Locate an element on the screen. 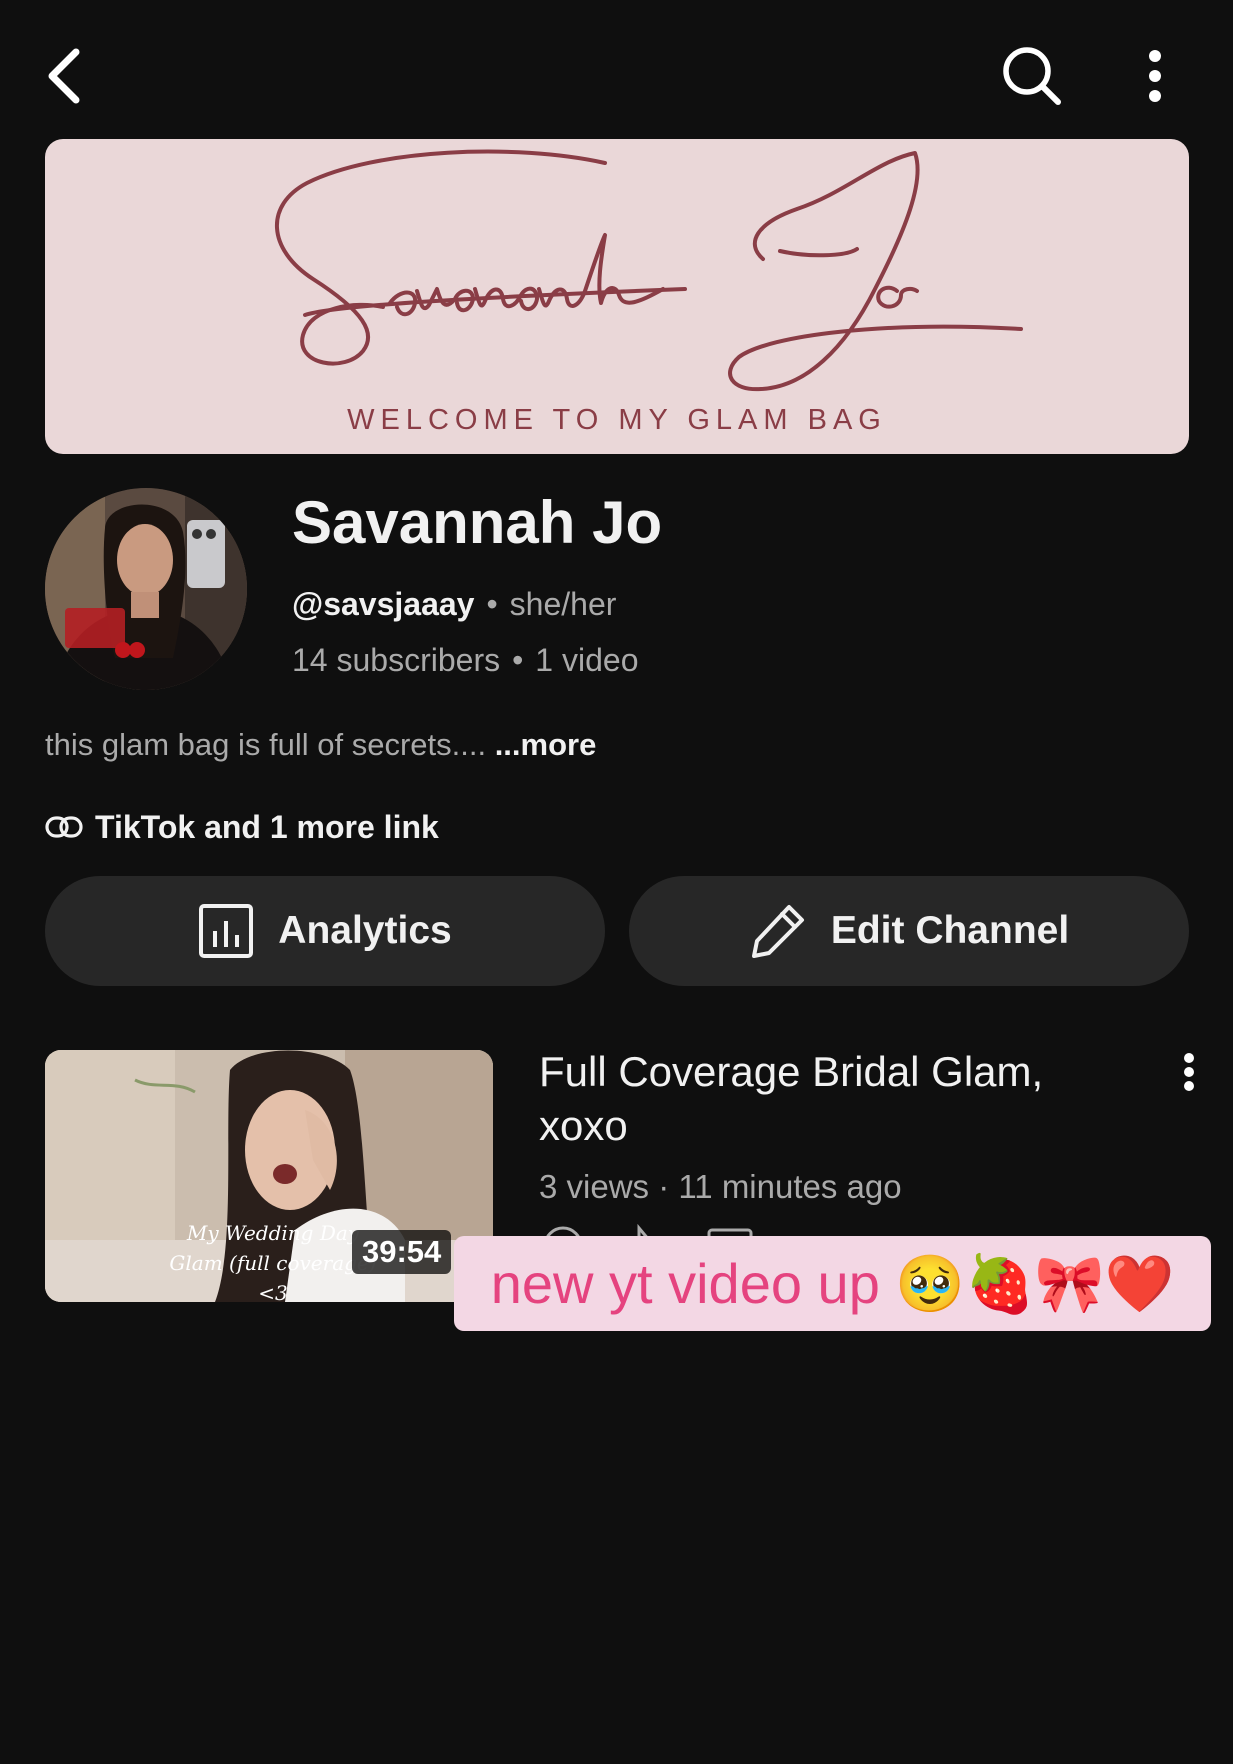 The image size is (1233, 1764). channel-avatar is located at coordinates (146, 589).